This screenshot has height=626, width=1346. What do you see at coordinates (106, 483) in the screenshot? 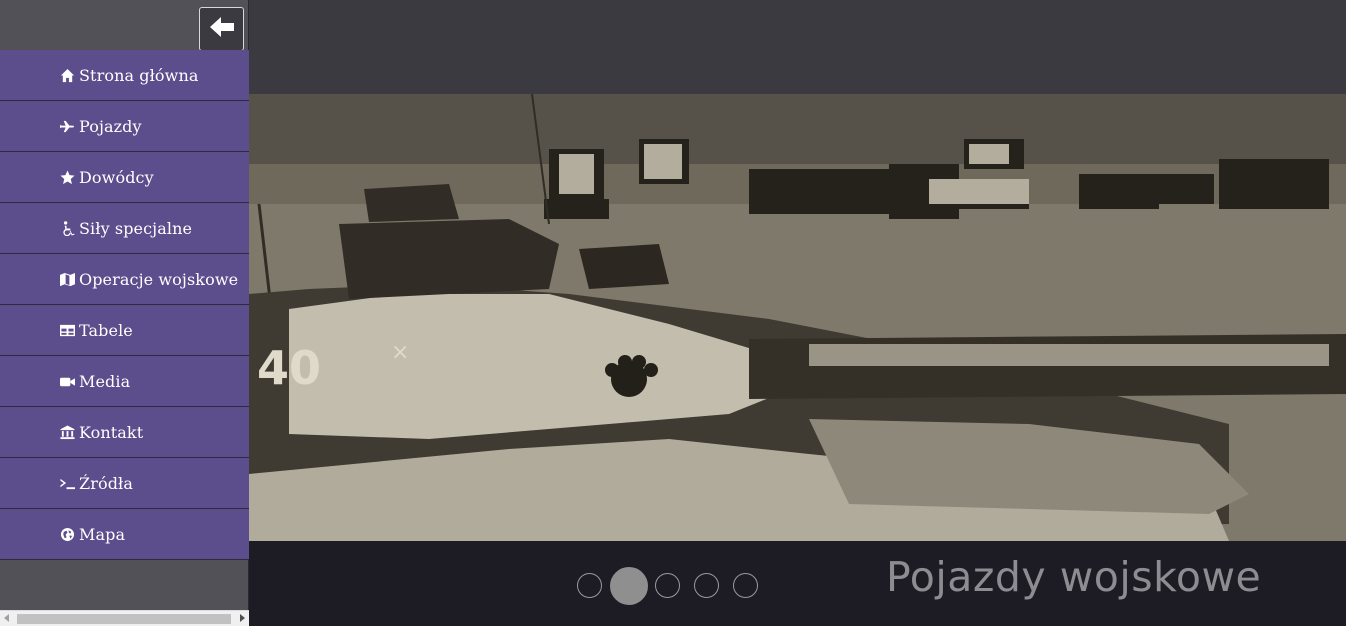
I see `sidebar-item-label: Źródła` at bounding box center [106, 483].